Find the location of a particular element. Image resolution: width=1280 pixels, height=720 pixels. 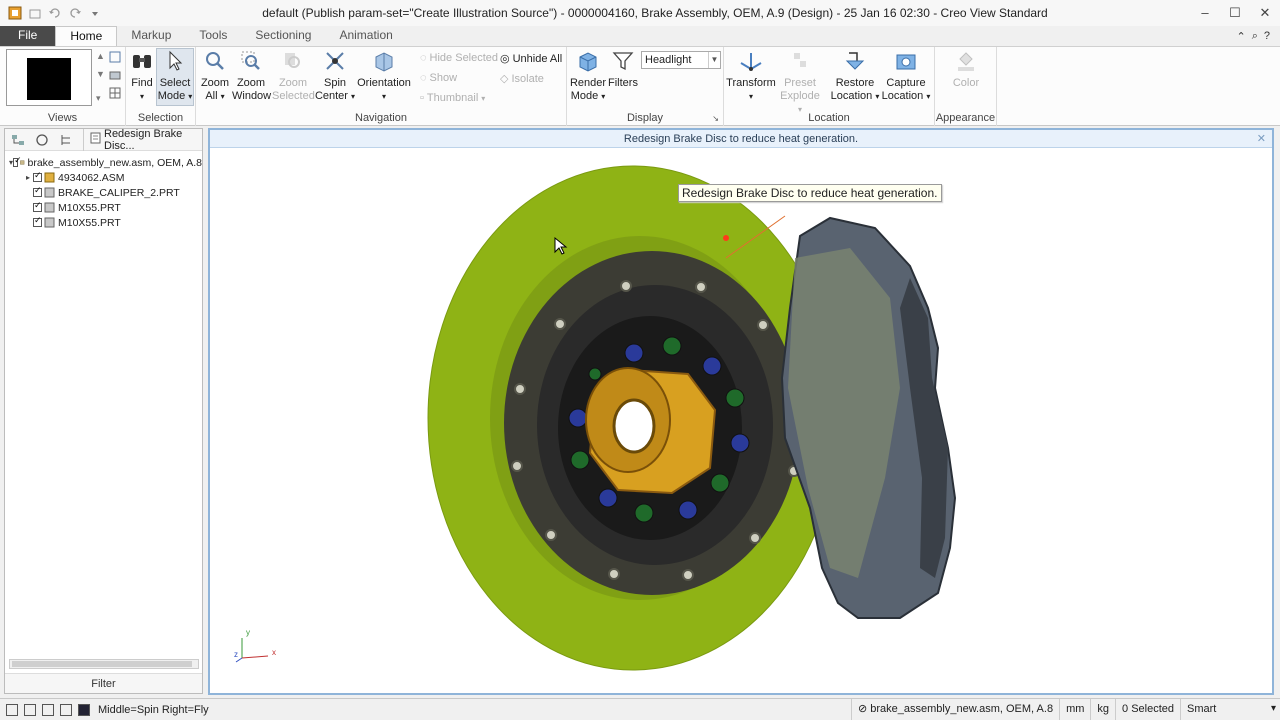

thumbnail-button: ▫ Thumbnail ▾ is located at coordinates (452, 98).